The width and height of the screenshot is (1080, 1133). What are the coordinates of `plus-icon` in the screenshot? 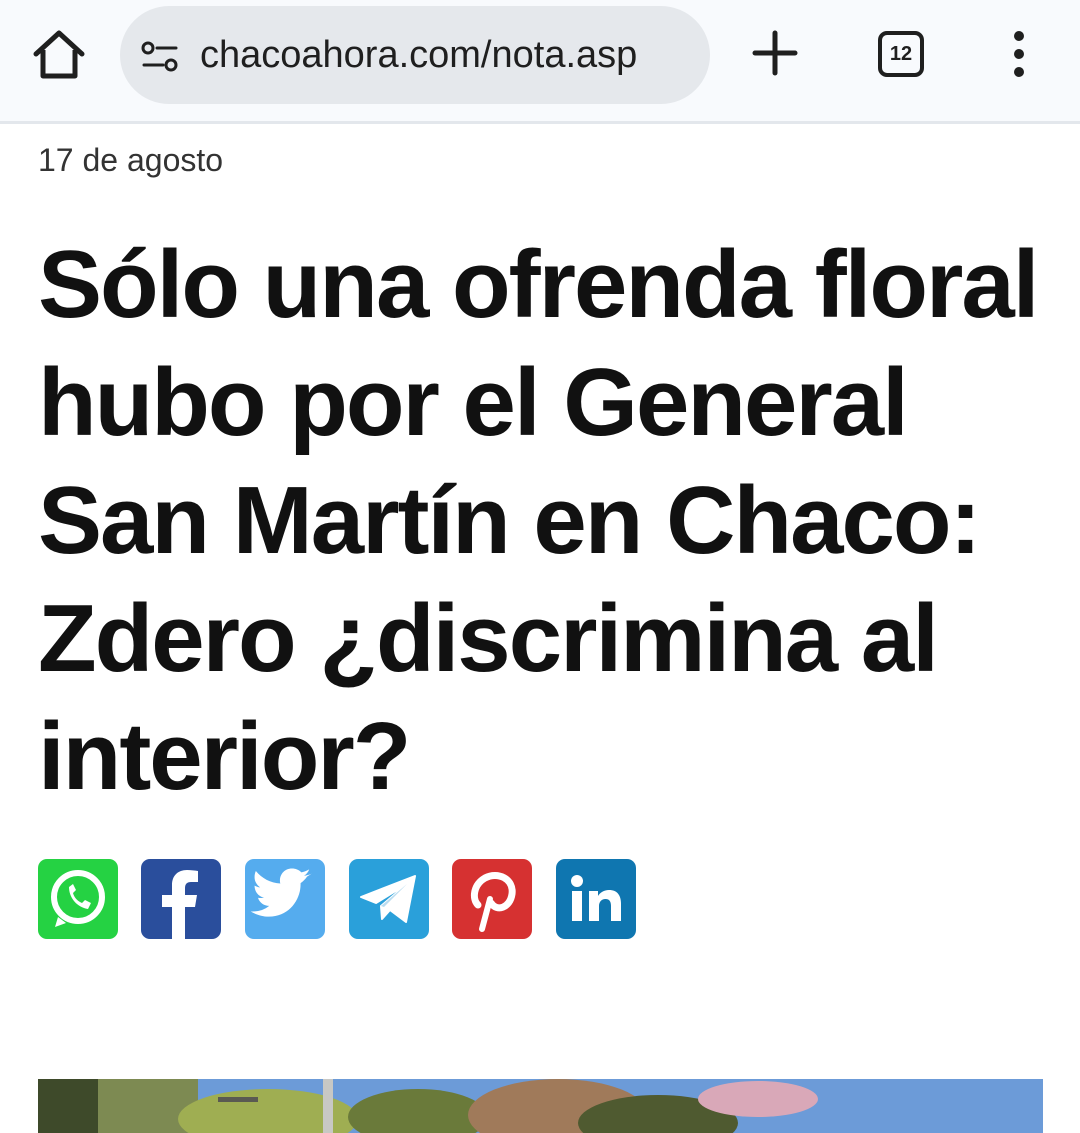 It's located at (775, 53).